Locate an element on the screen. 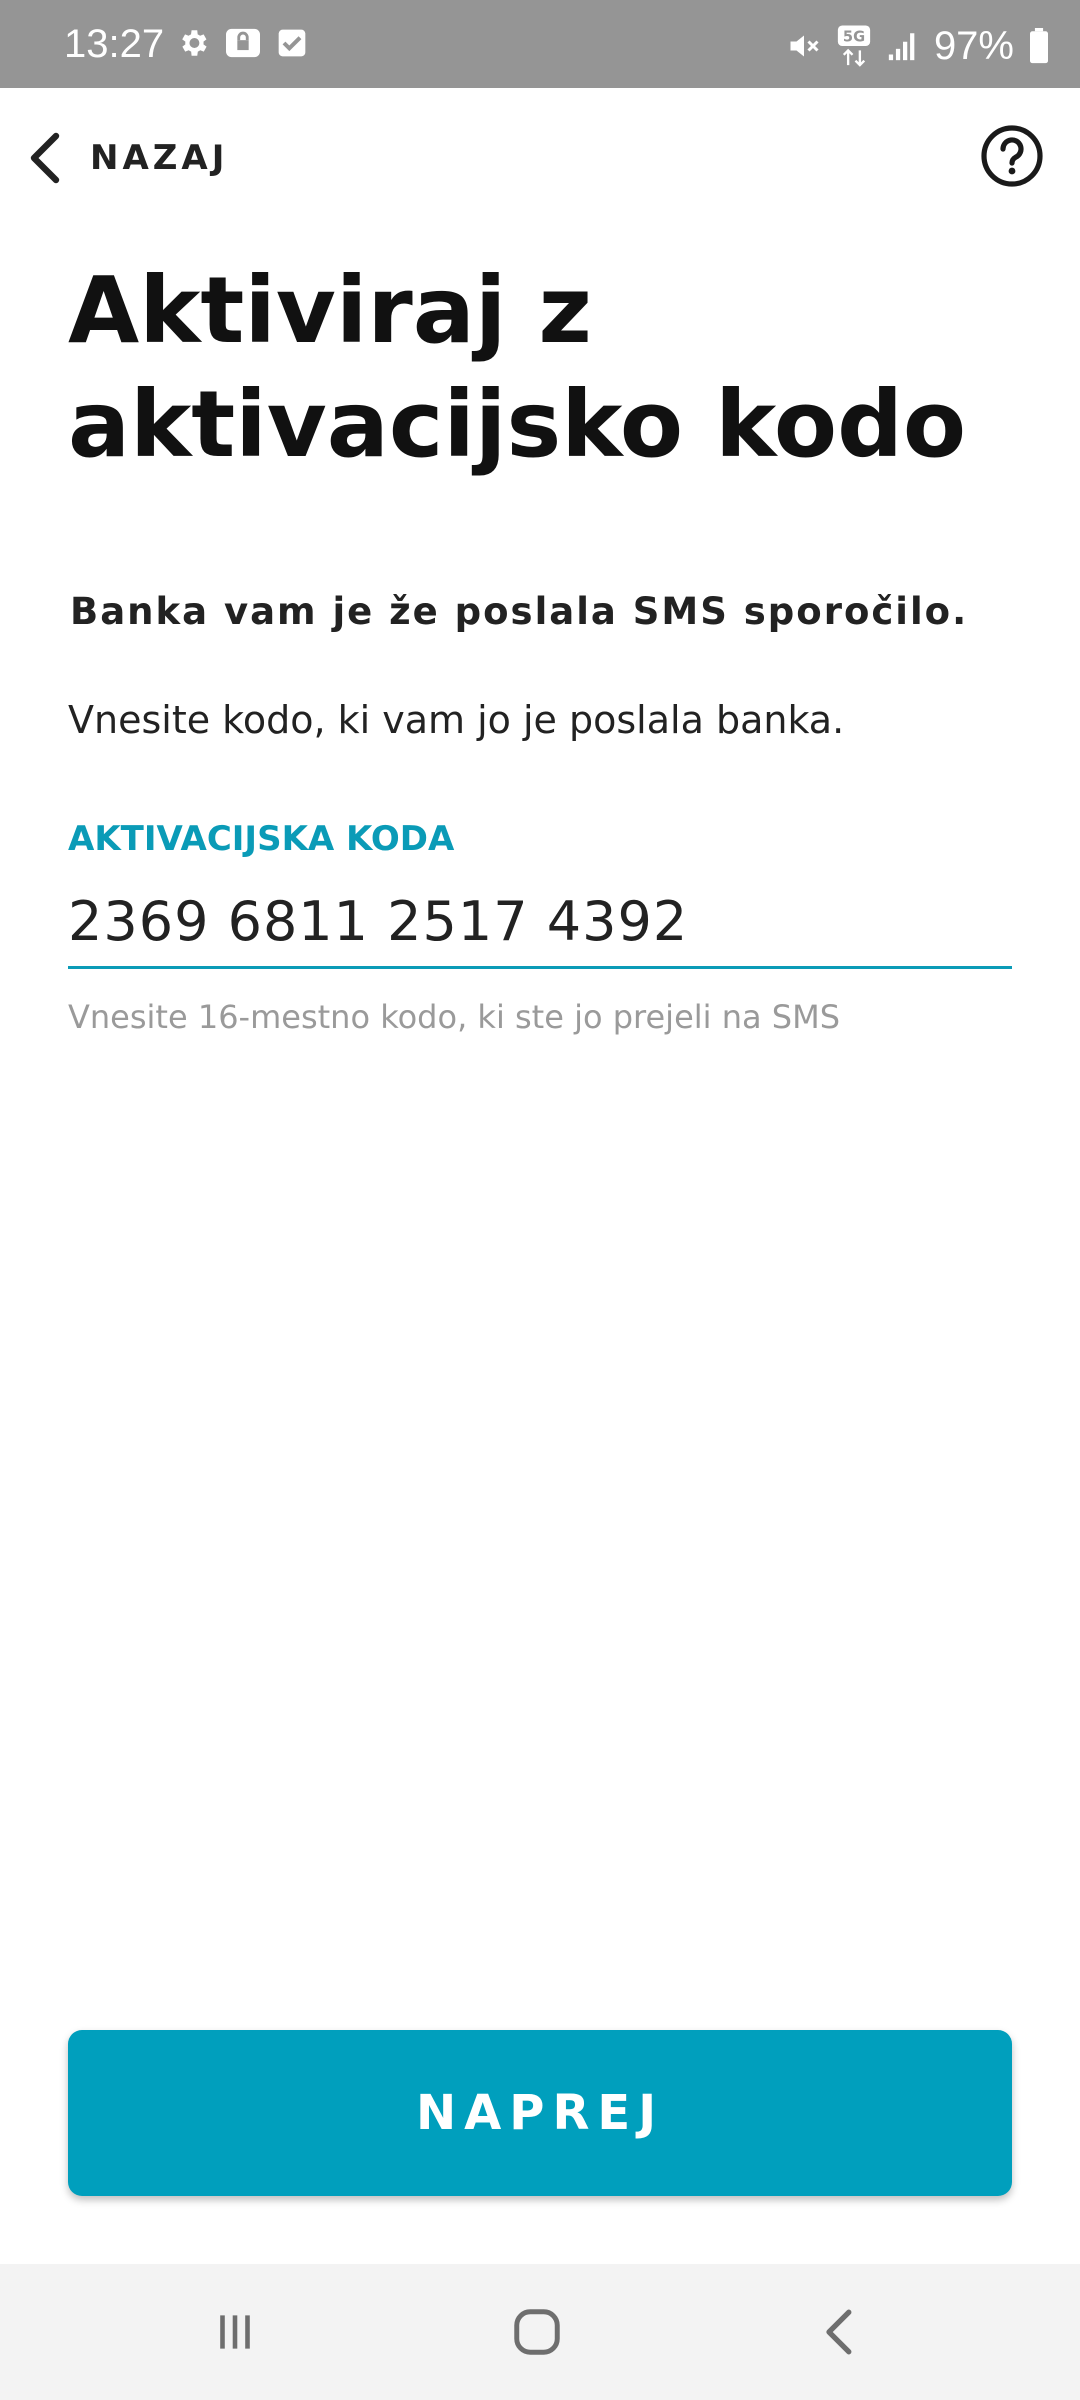 The width and height of the screenshot is (1080, 2400). help-button is located at coordinates (1012, 156).